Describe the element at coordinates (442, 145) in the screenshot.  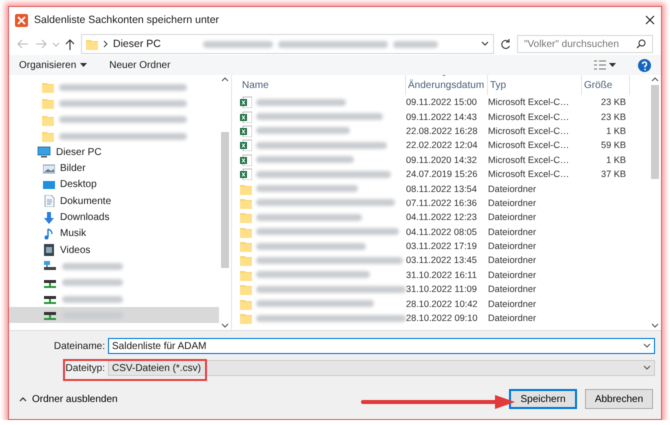
I see `date-cell-text: 22.02.2022 12:04` at that location.